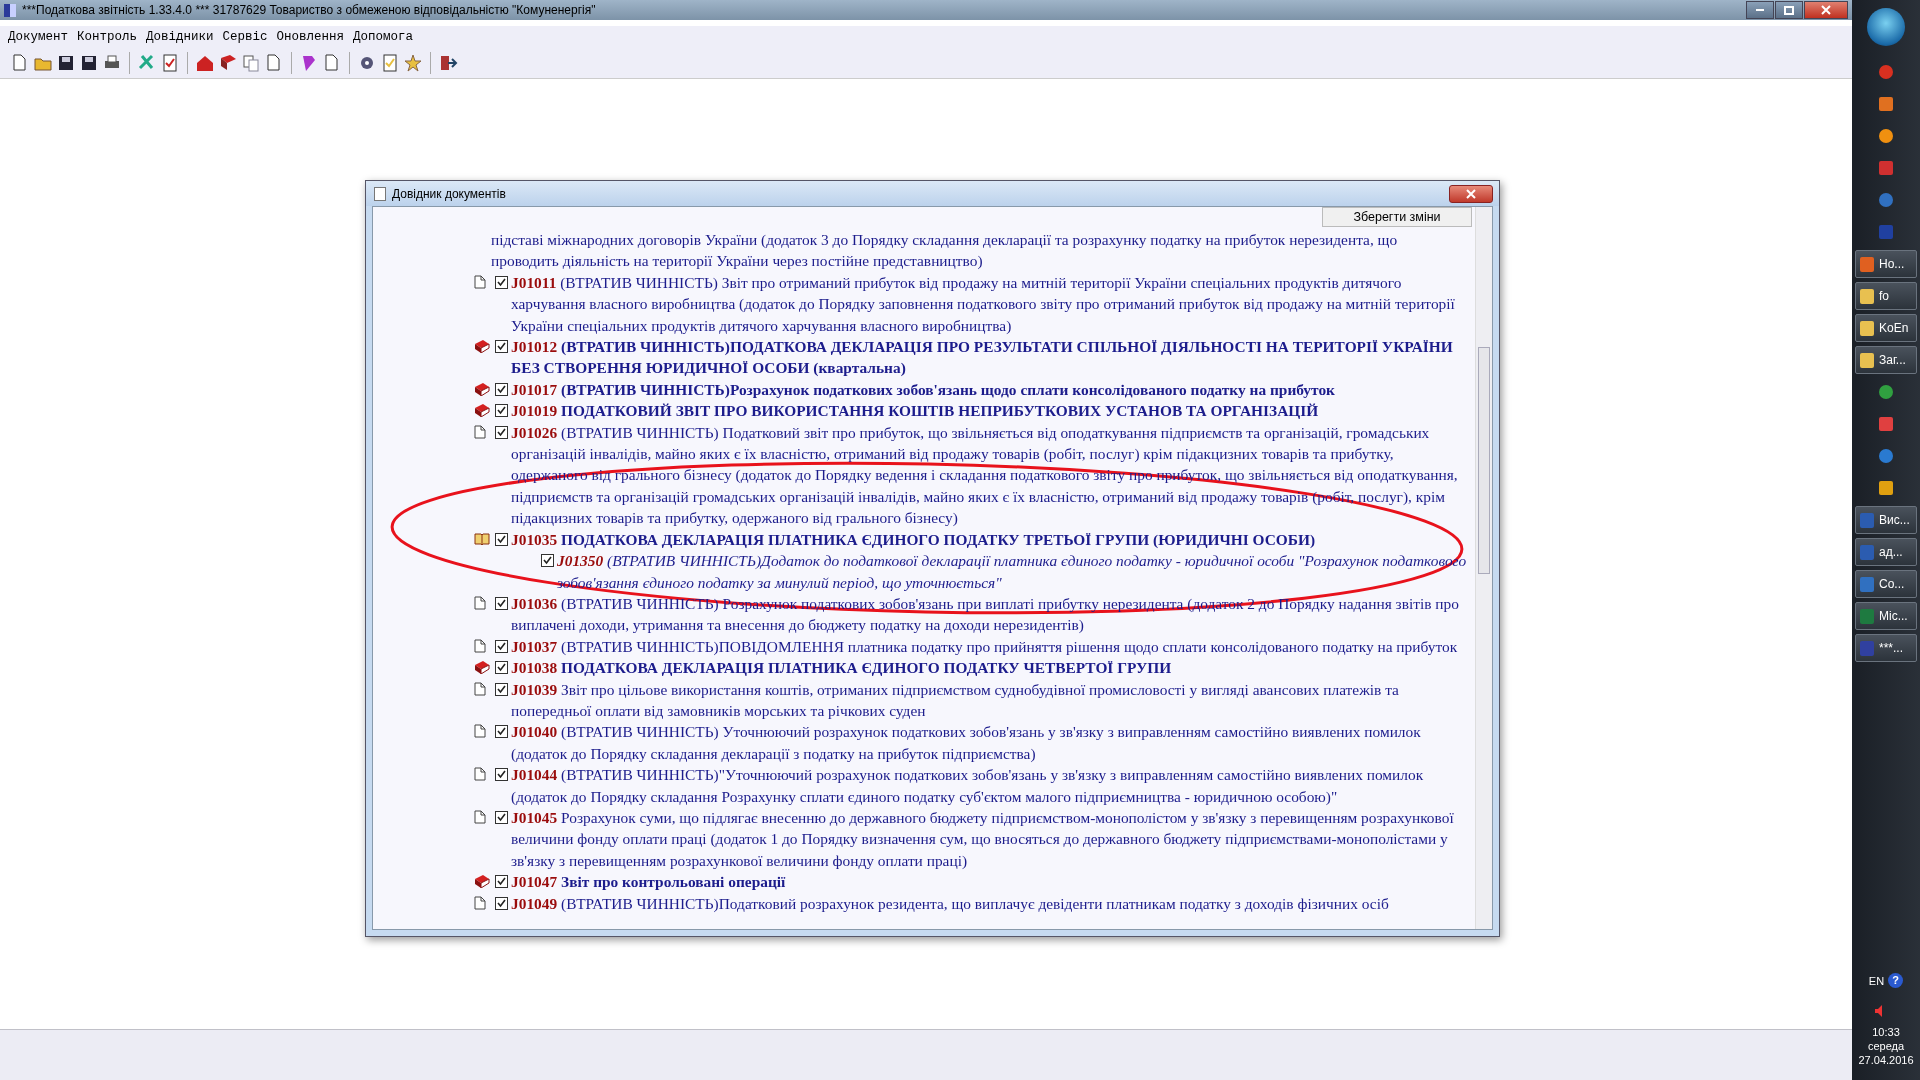 The image size is (1920, 1080). Describe the element at coordinates (989, 785) in the screenshot. I see `document-entry: J01044 (ВТРАТИВ ЧИННІСТЬ)"Уточнюючий розрахунок податкових зобов'язань у зв'язку з виправленням самостійно виявлених помилок (додаток до Порядку складання Розрахунку сплати єдиного податку суб'єктом малого підприємництва - юридичною особою)"` at that location.